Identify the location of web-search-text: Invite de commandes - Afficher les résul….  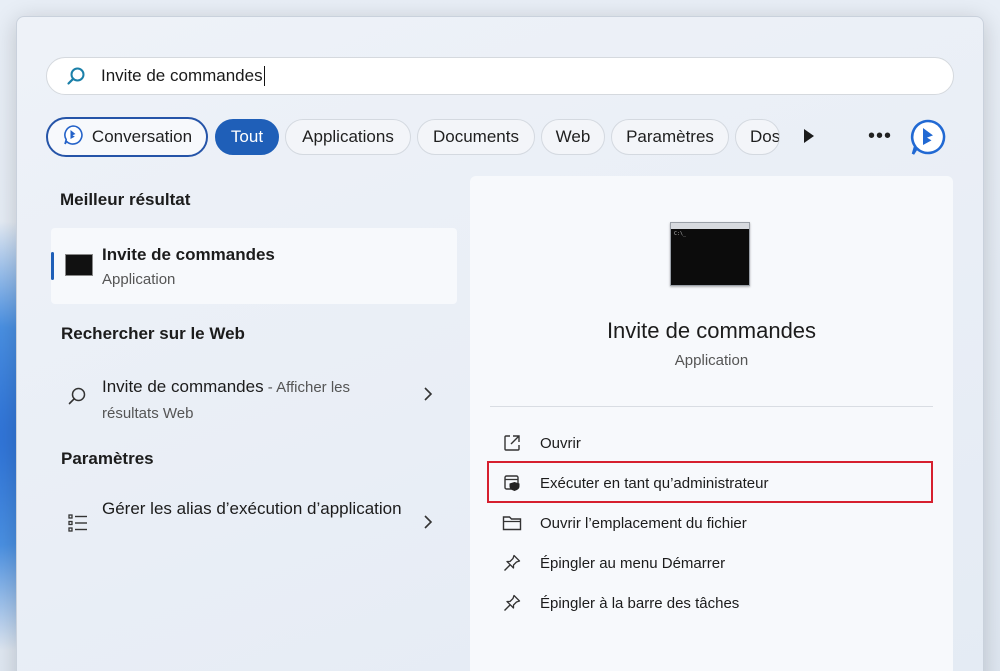
(252, 400).